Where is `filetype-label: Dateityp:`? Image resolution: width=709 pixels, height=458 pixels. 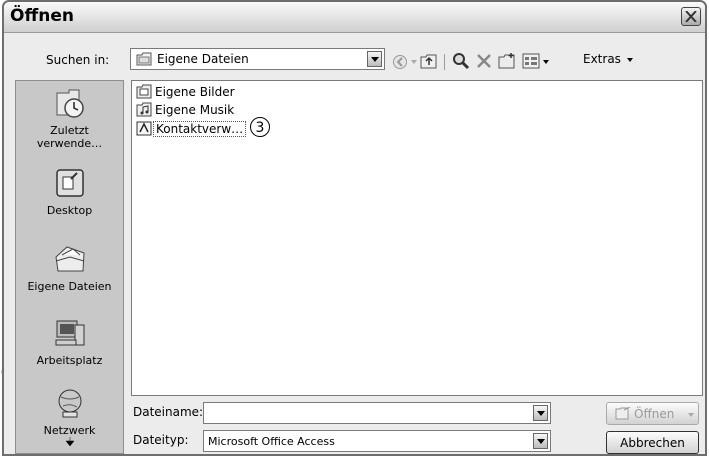 filetype-label: Dateityp: is located at coordinates (161, 440).